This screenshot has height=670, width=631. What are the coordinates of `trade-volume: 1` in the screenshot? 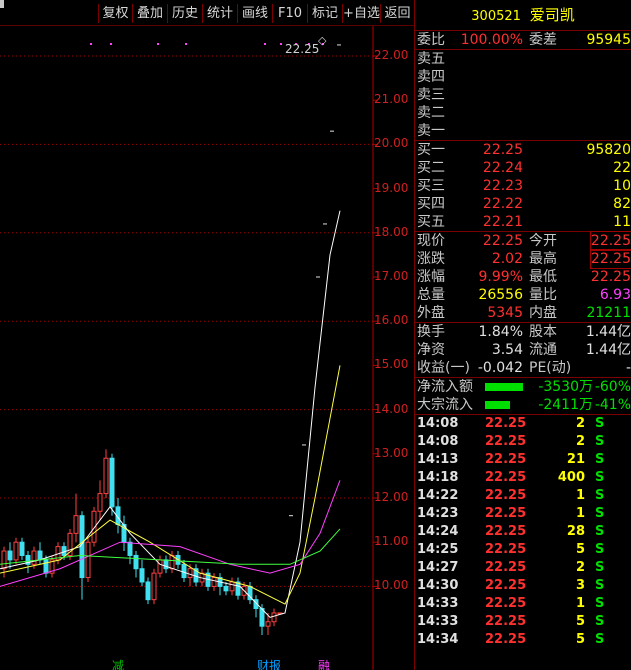 It's located at (580, 603).